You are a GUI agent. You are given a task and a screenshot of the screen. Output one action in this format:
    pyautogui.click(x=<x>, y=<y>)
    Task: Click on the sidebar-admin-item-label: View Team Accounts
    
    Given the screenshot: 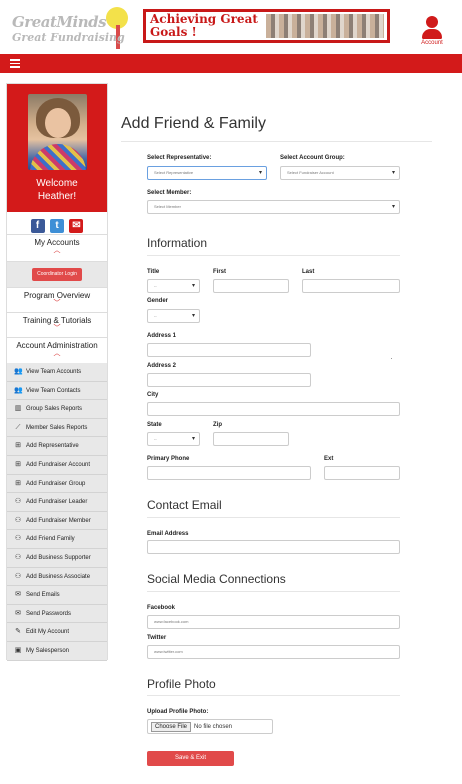 What is the action you would take?
    pyautogui.click(x=54, y=372)
    